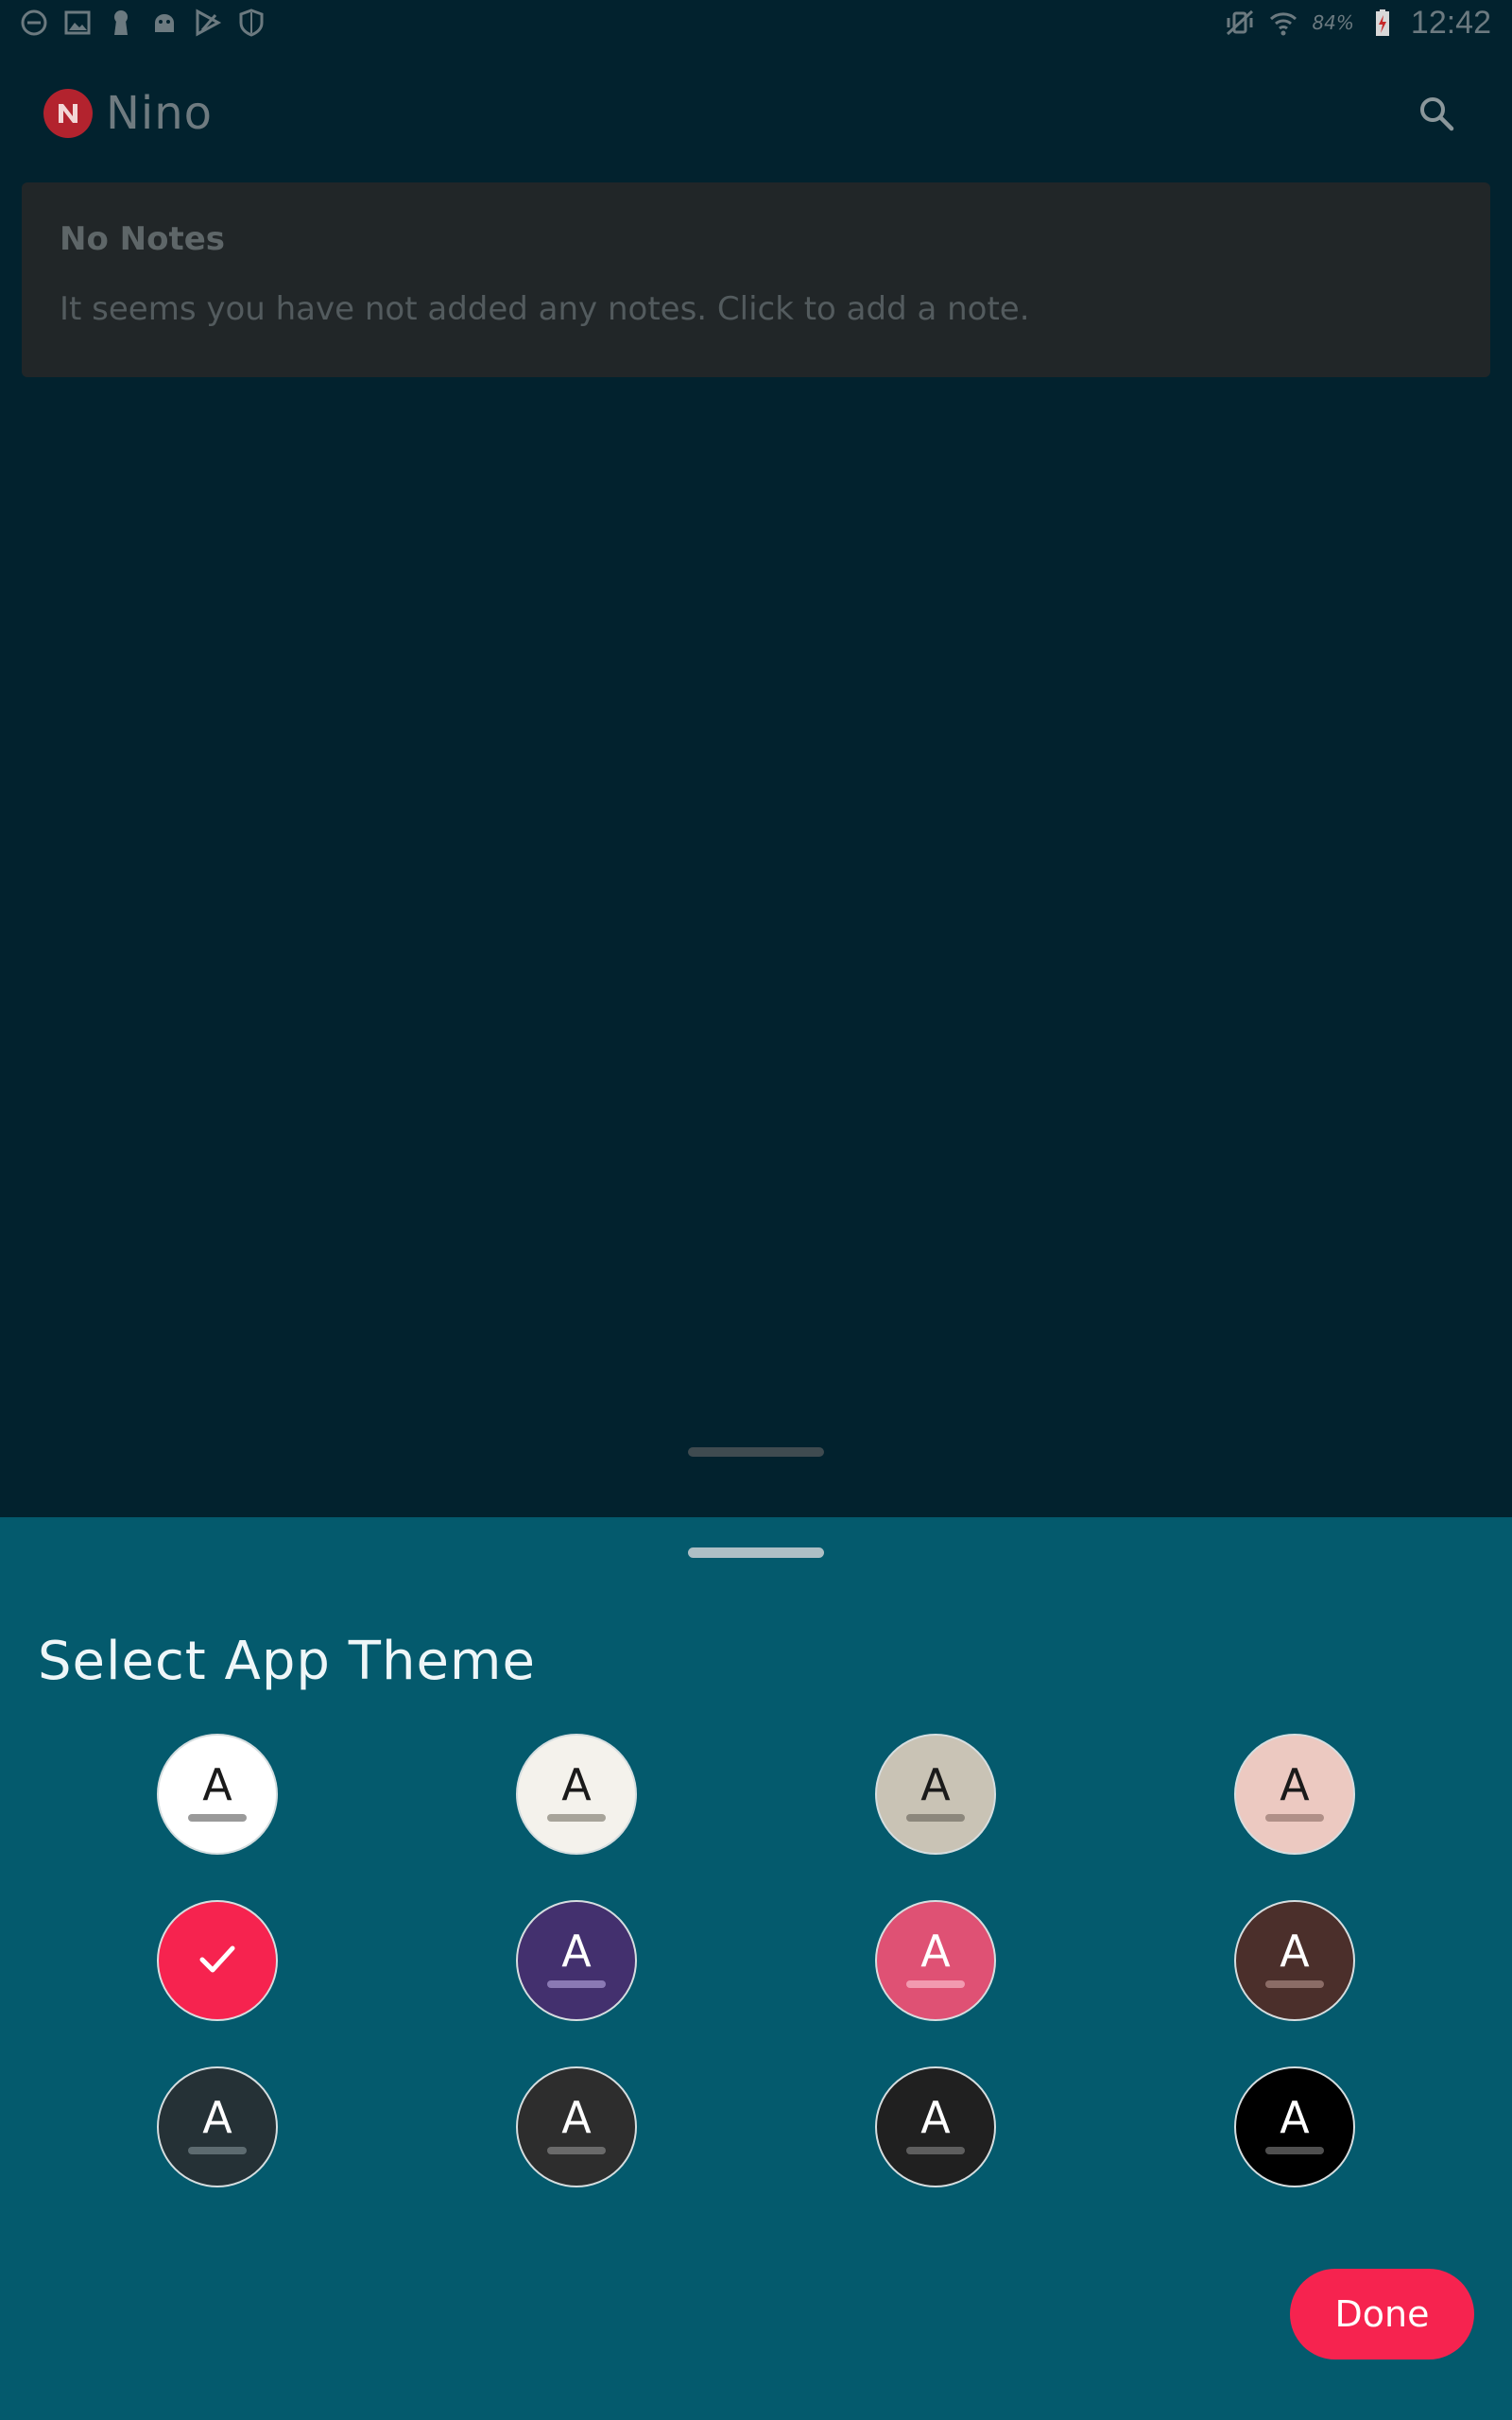  I want to click on empty-notes-title: No Notes, so click(143, 239).